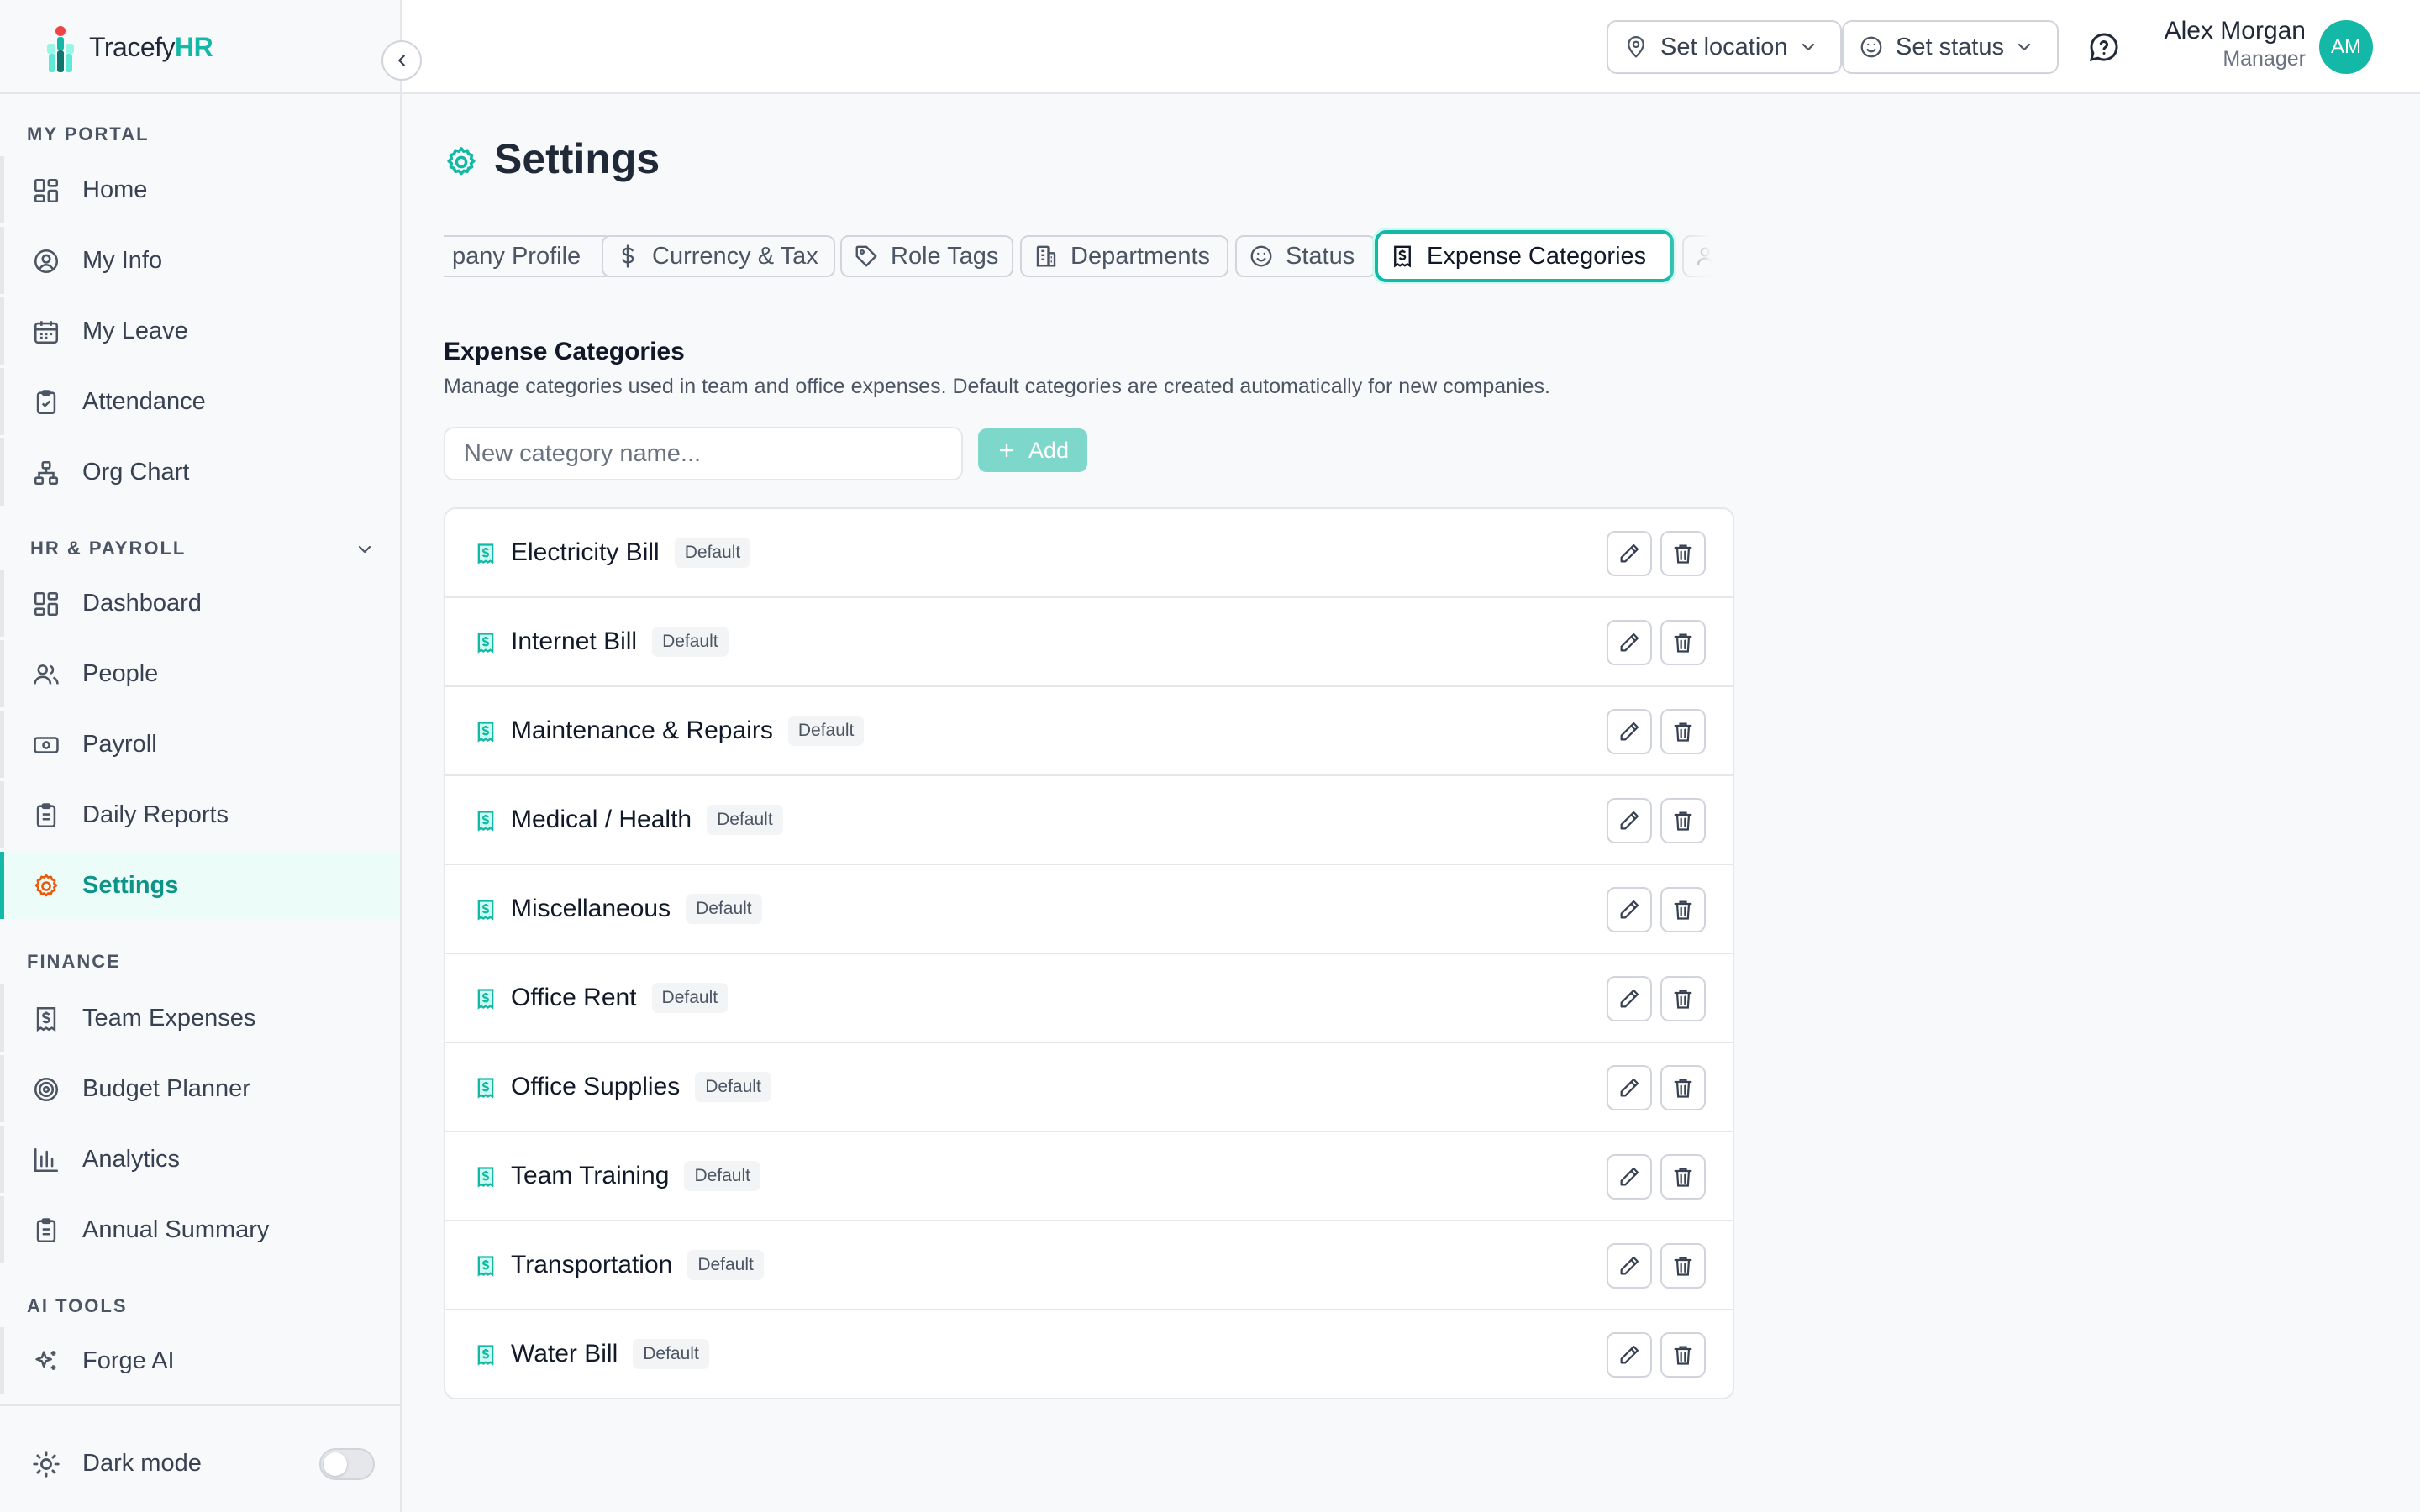 This screenshot has height=1512, width=2420. Describe the element at coordinates (620, 641) in the screenshot. I see `category-info: Internet Bill Default` at that location.